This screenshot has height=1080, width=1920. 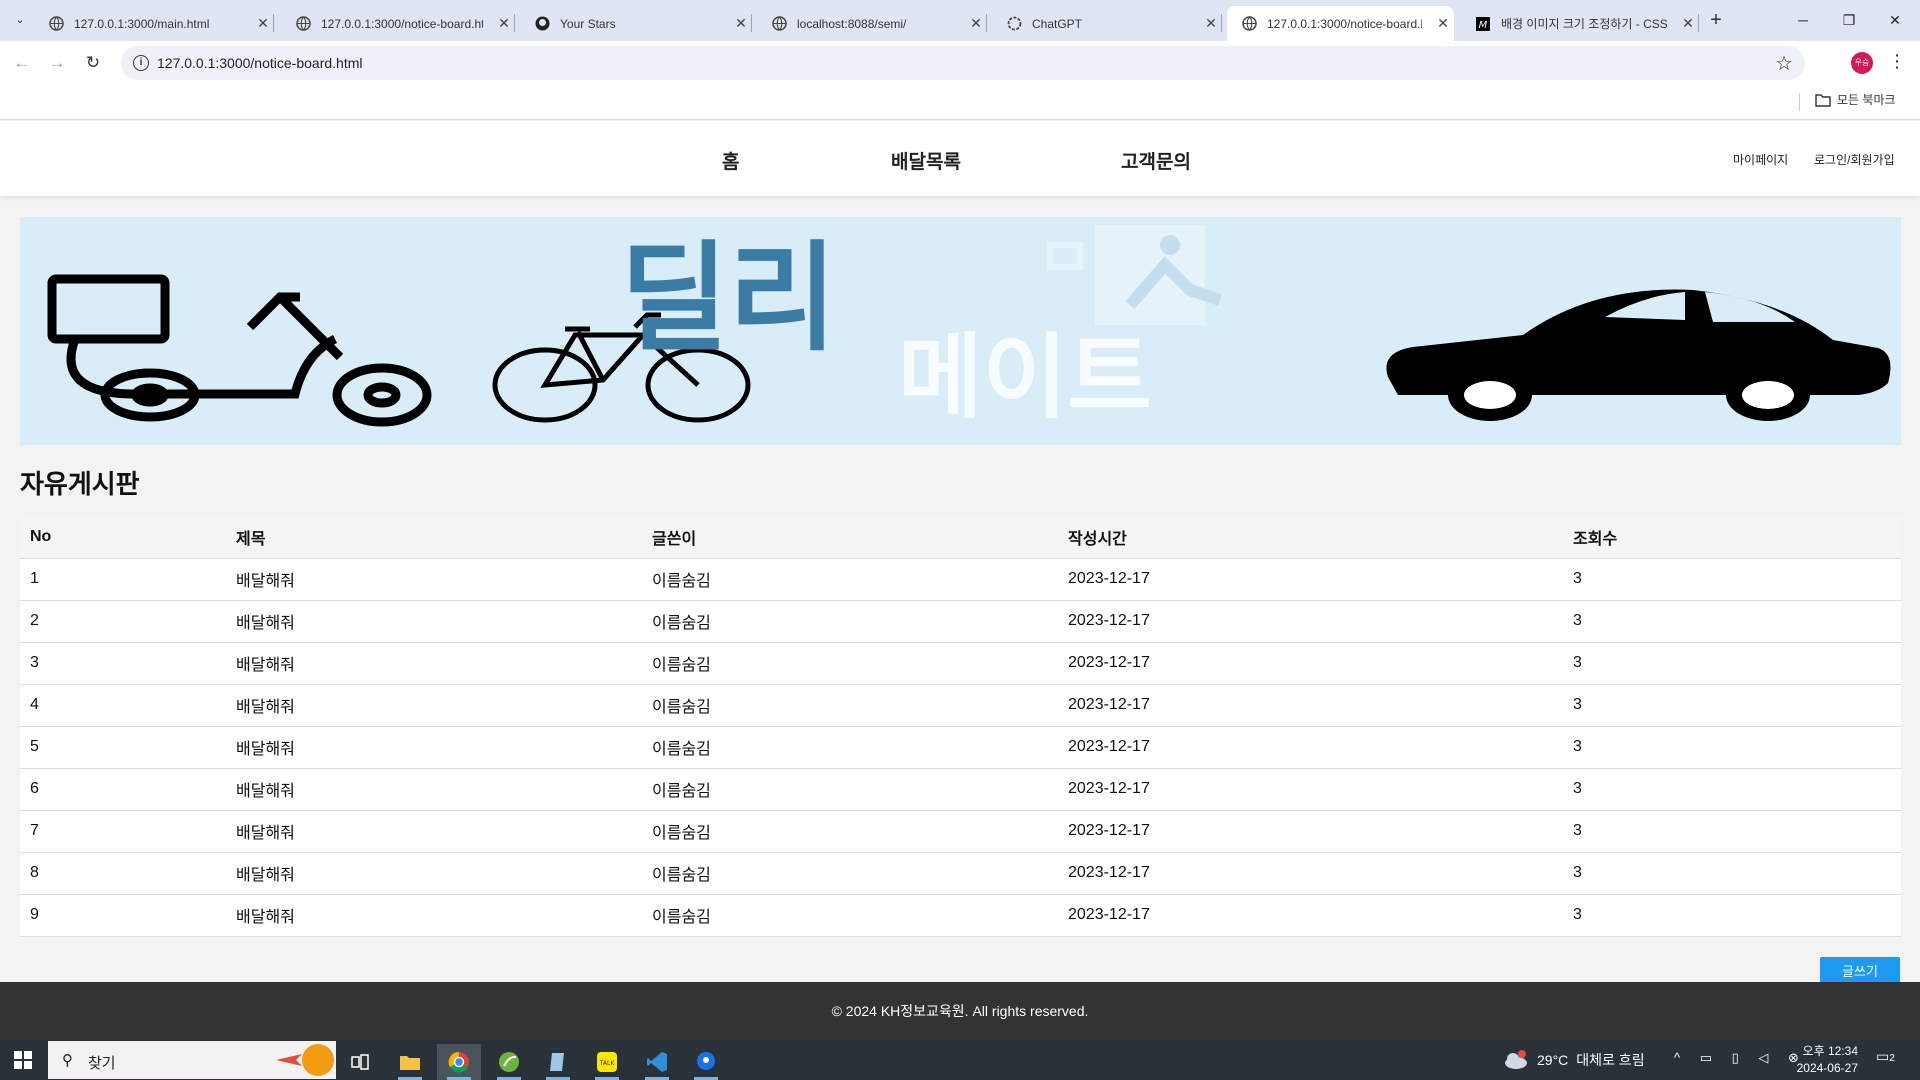 I want to click on nav-customer-inquiry: 고객문의, so click(x=1156, y=160).